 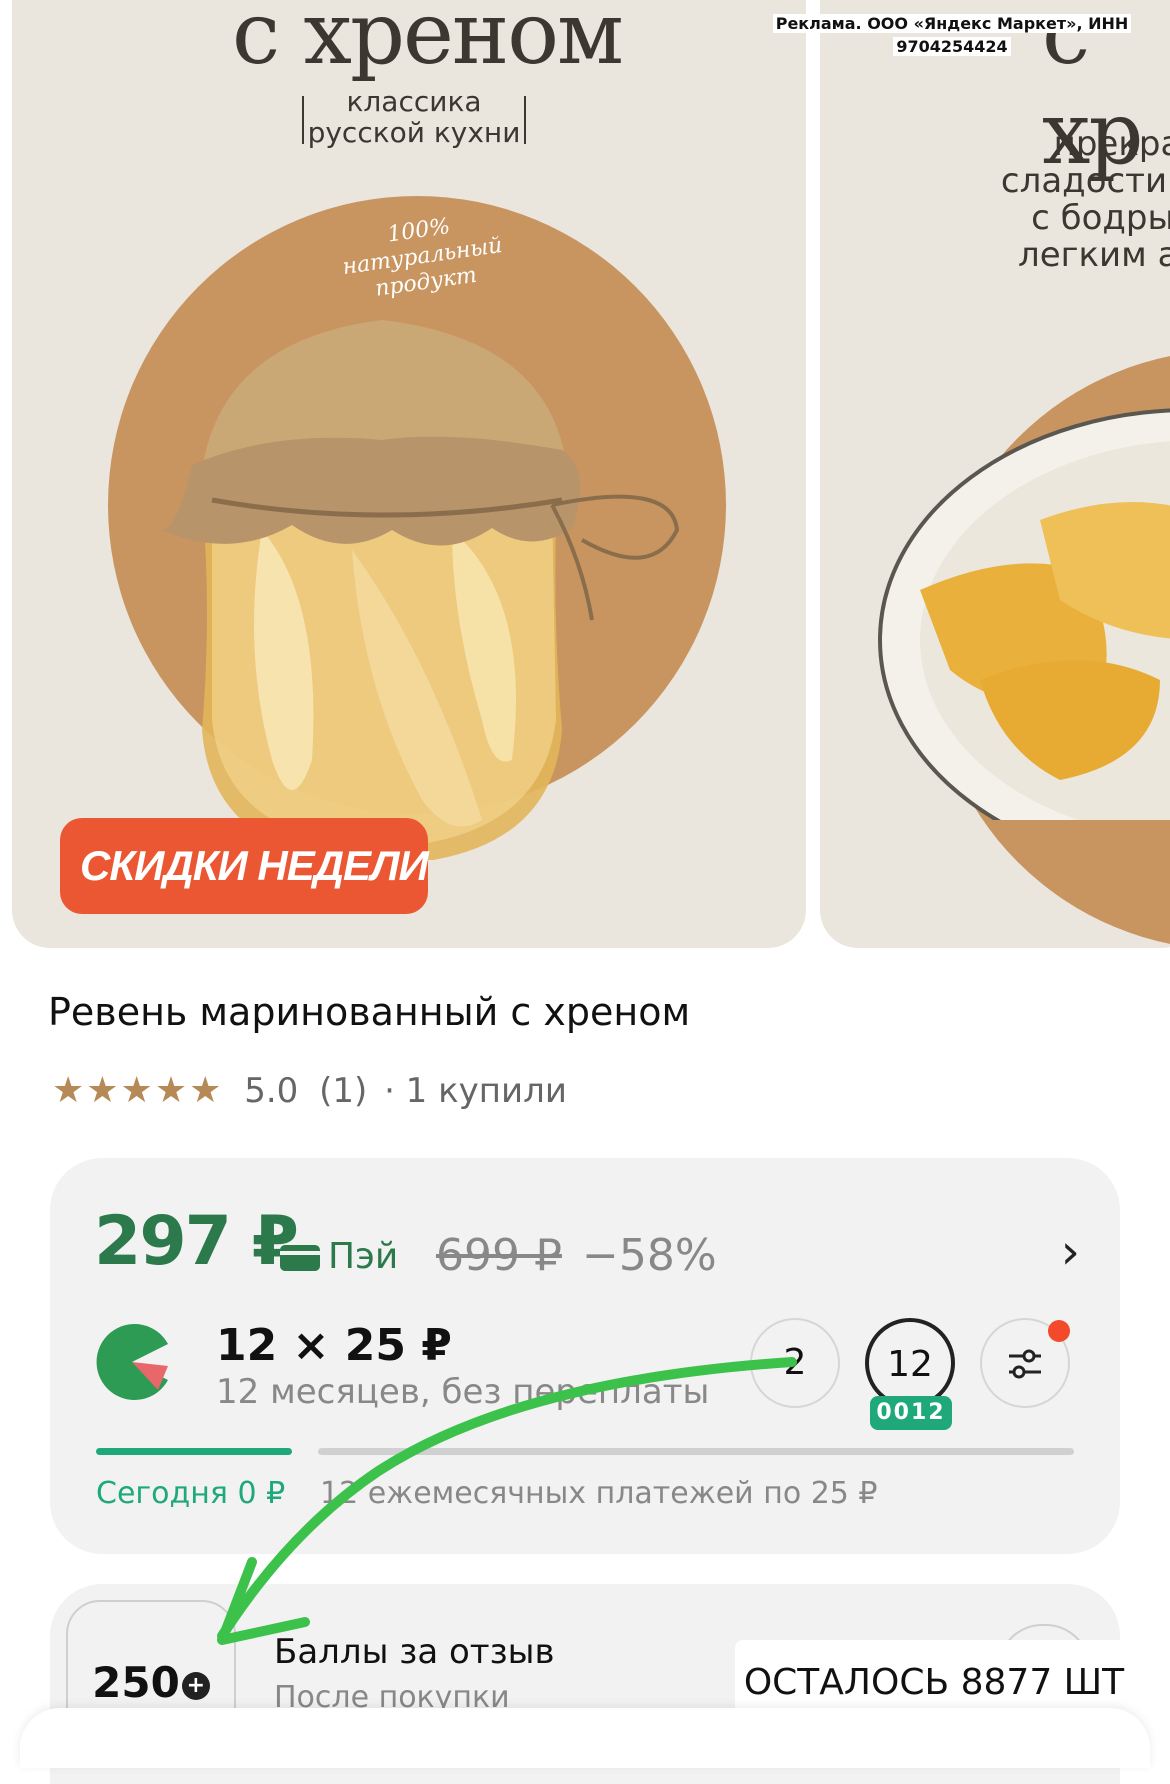 What do you see at coordinates (1025, 1364) in the screenshot?
I see `sliders-icon` at bounding box center [1025, 1364].